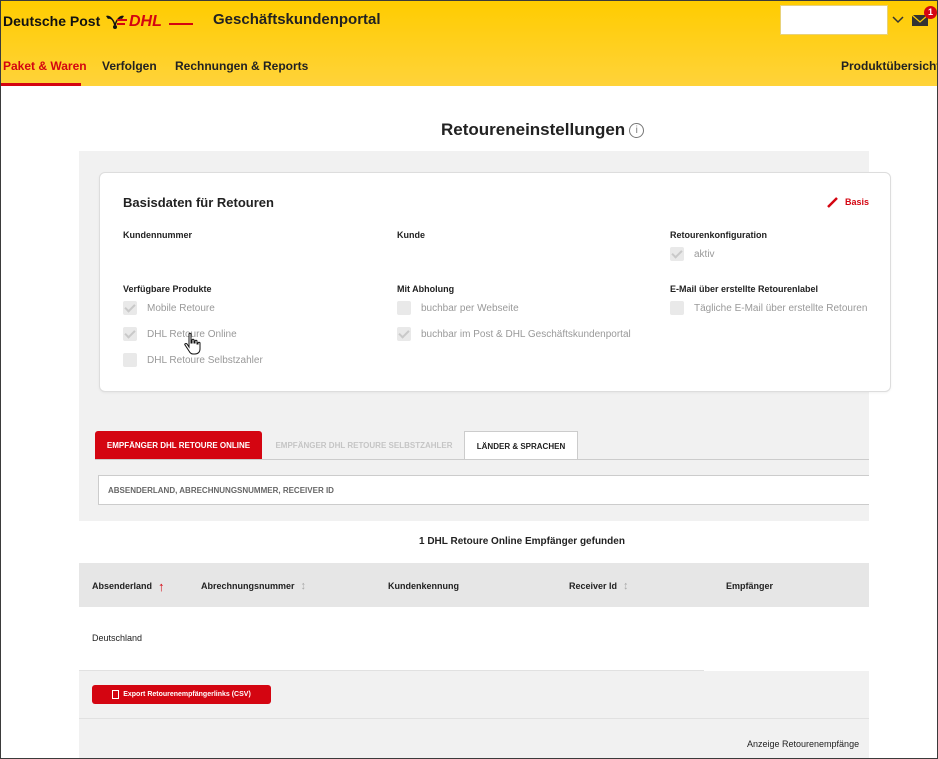 The height and width of the screenshot is (759, 938). What do you see at coordinates (248, 586) in the screenshot?
I see `column-label: Abrechnungsnummer` at bounding box center [248, 586].